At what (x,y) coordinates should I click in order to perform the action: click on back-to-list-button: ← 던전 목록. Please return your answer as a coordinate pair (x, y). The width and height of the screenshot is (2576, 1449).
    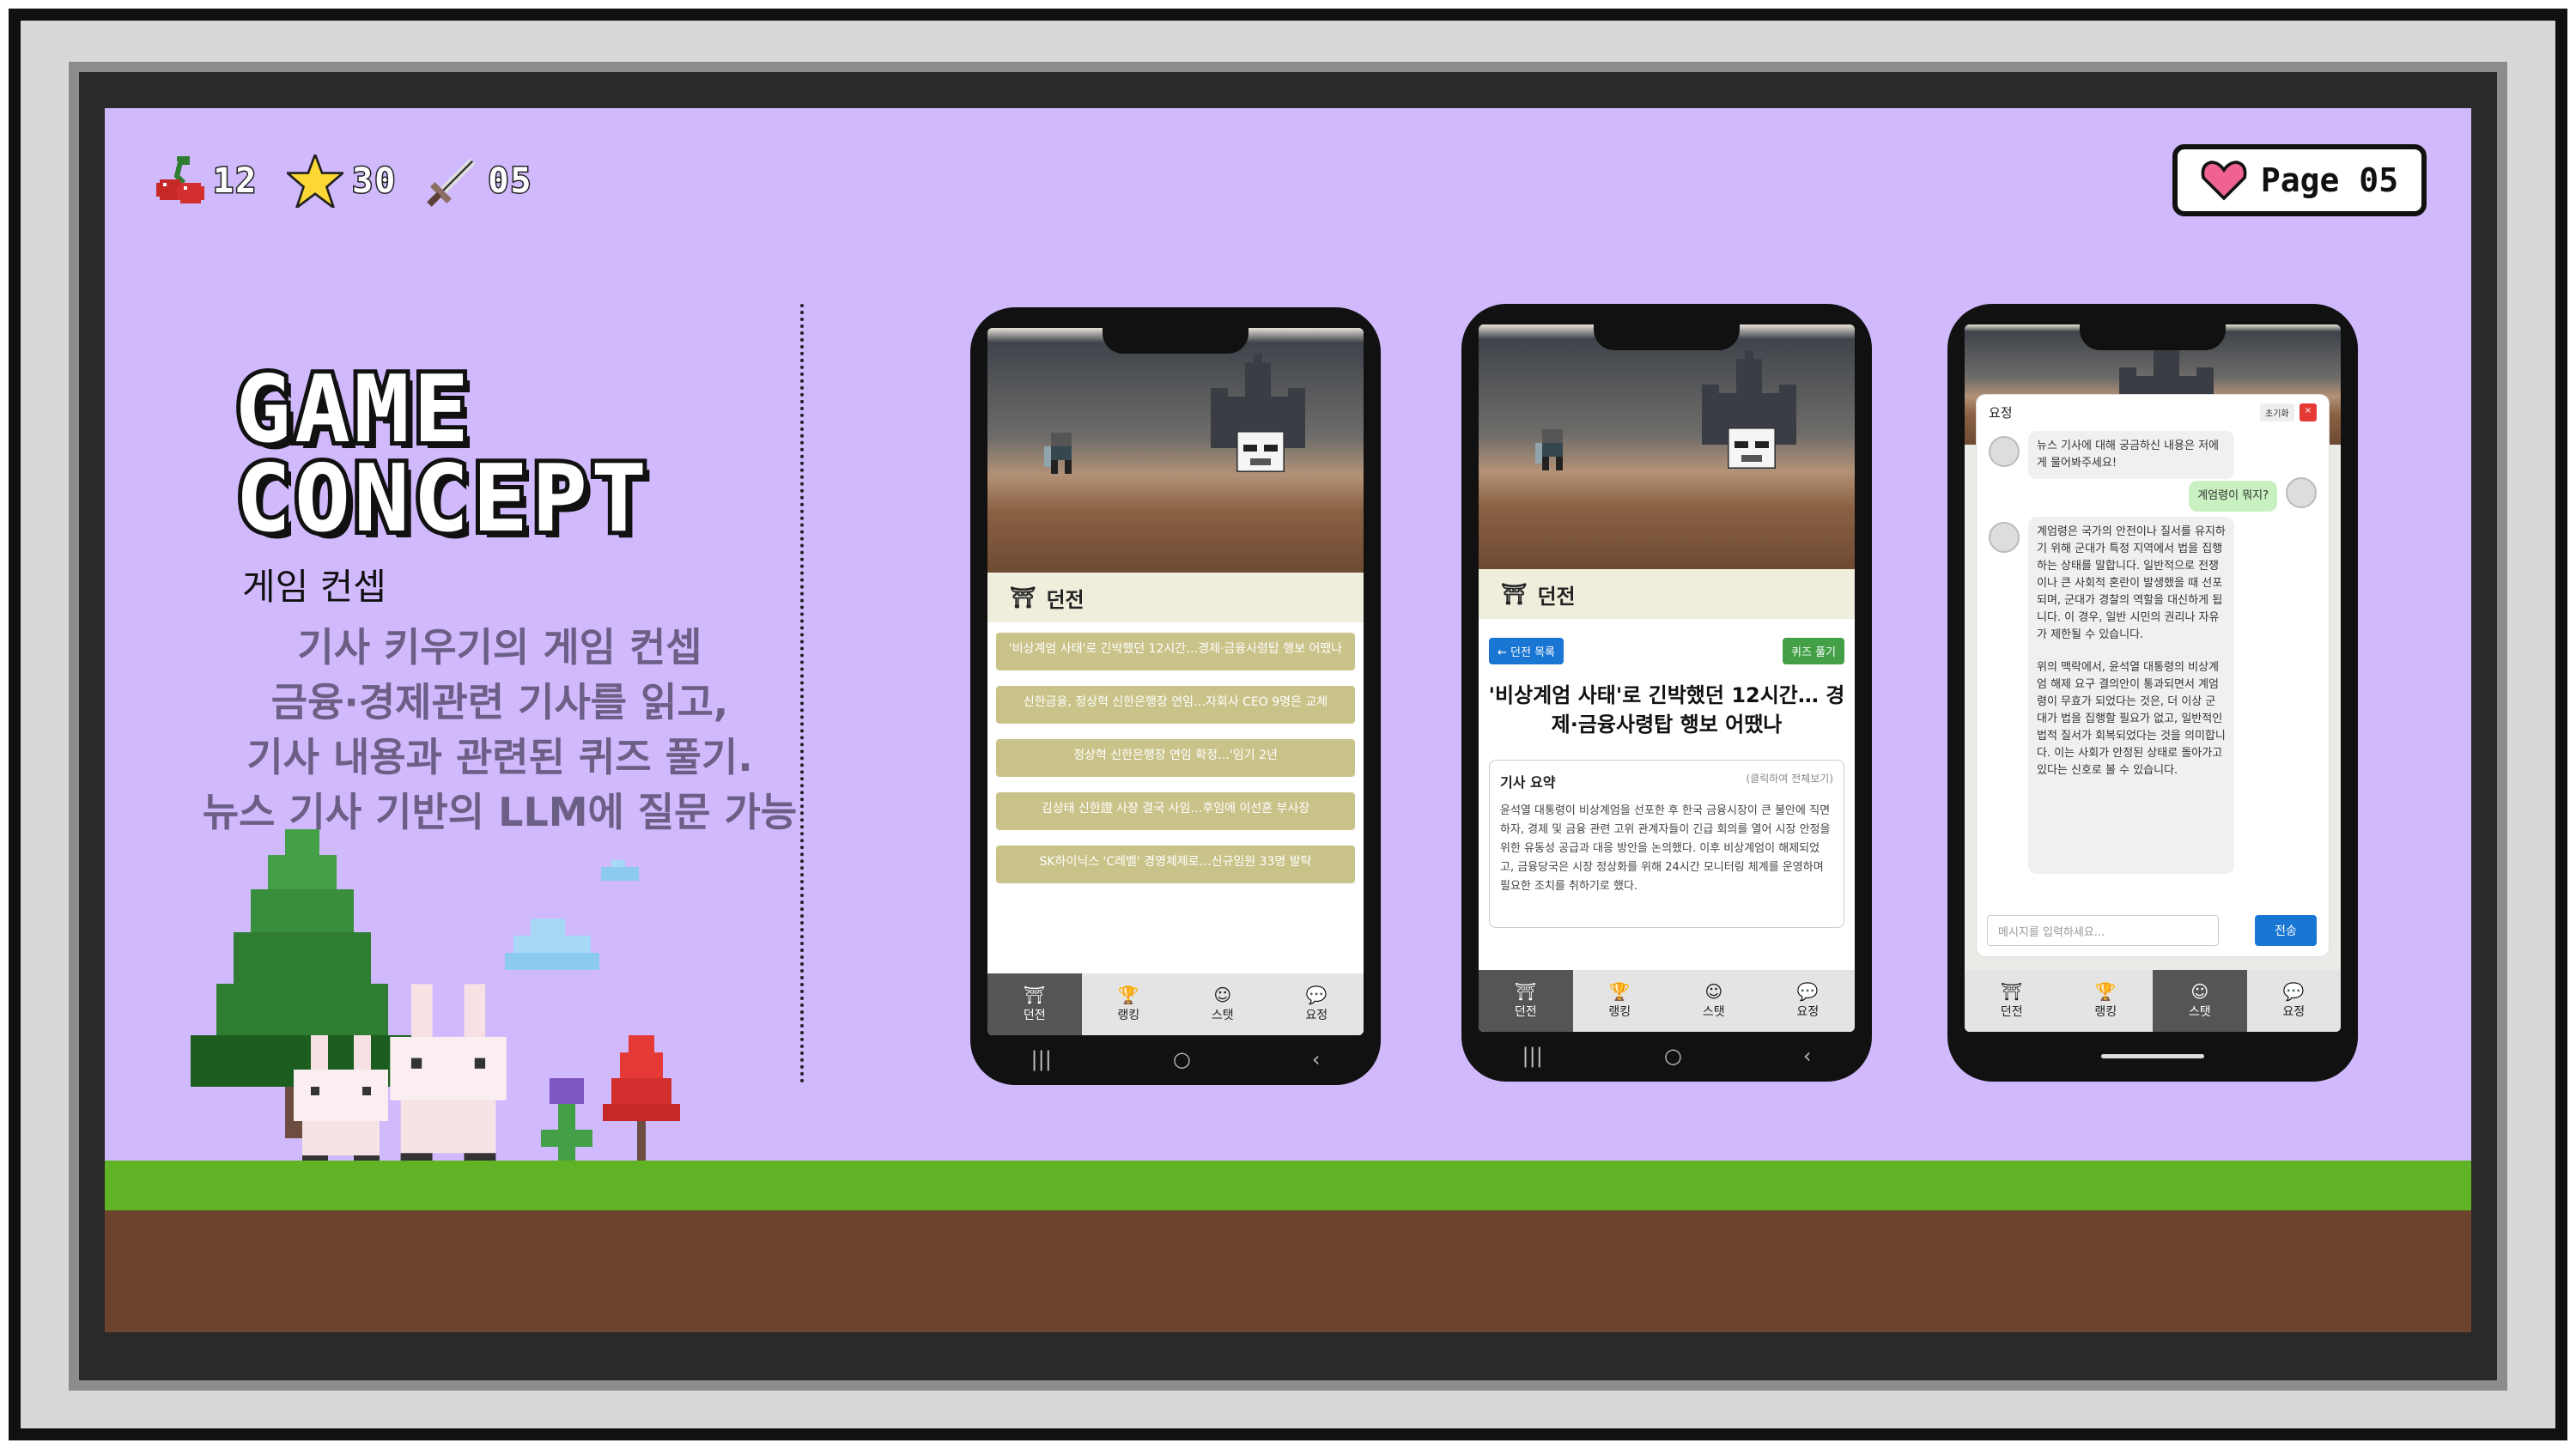
    Looking at the image, I should click on (1526, 651).